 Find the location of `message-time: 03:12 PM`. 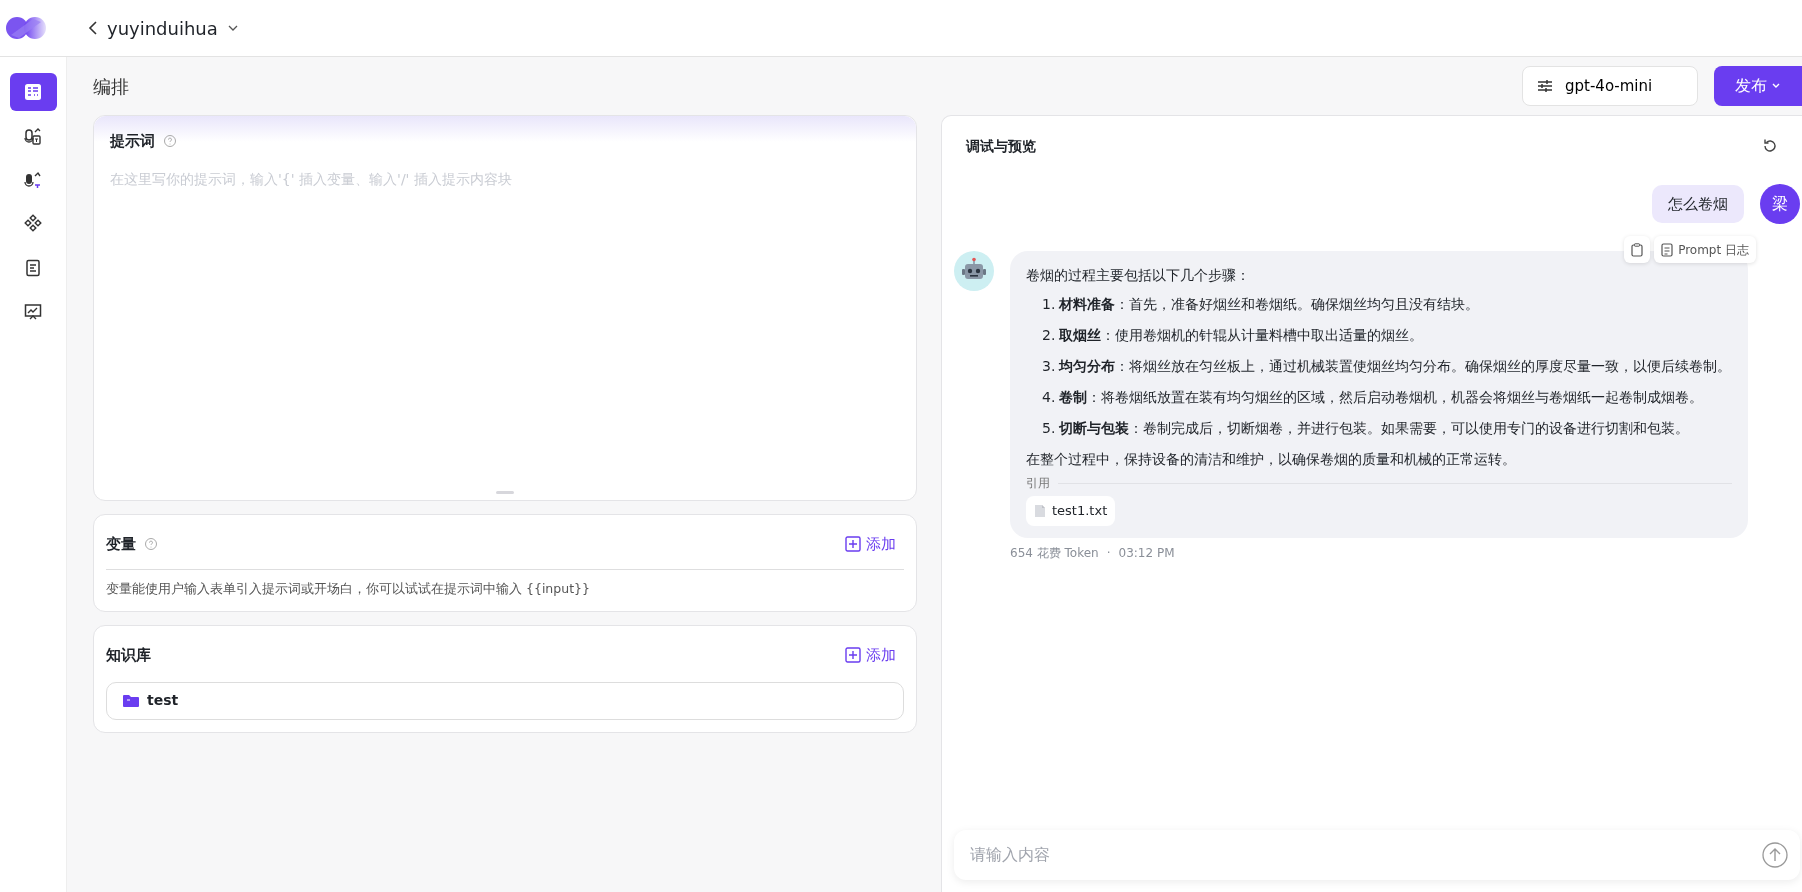

message-time: 03:12 PM is located at coordinates (1146, 553).